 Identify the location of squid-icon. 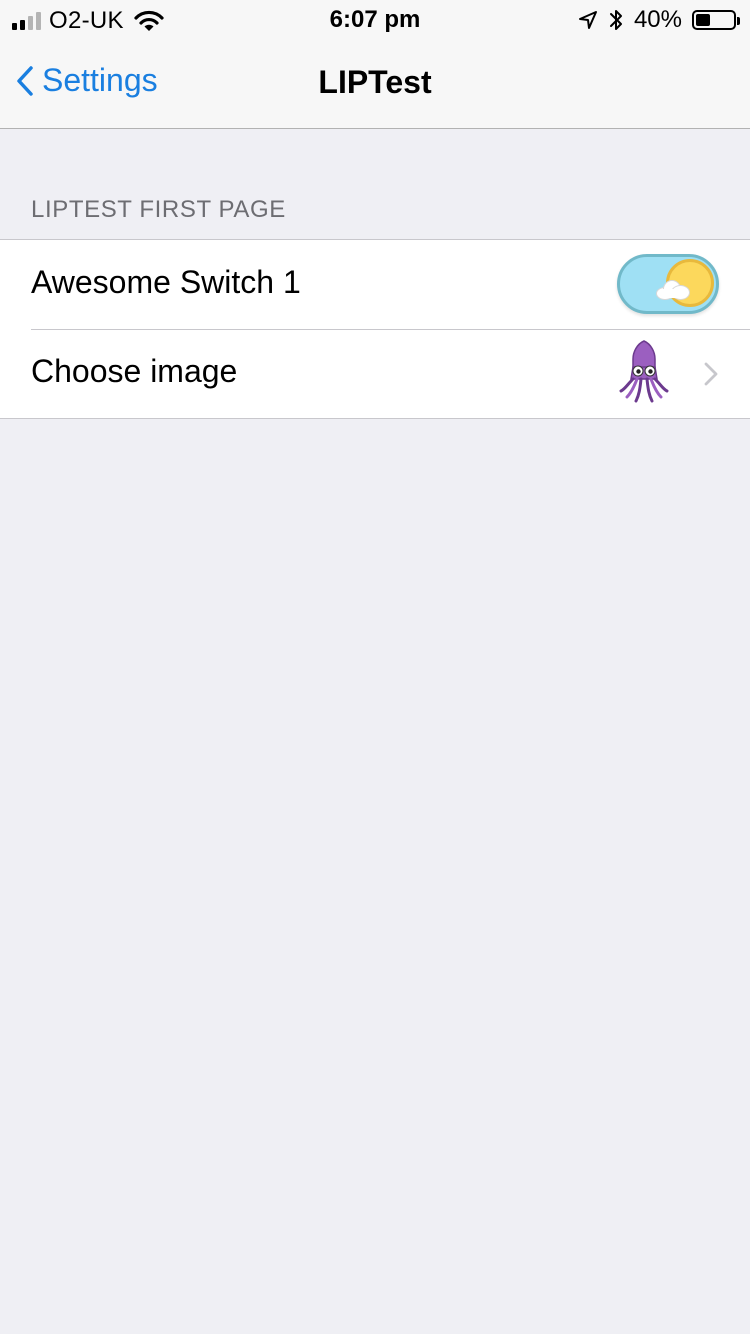
(644, 371).